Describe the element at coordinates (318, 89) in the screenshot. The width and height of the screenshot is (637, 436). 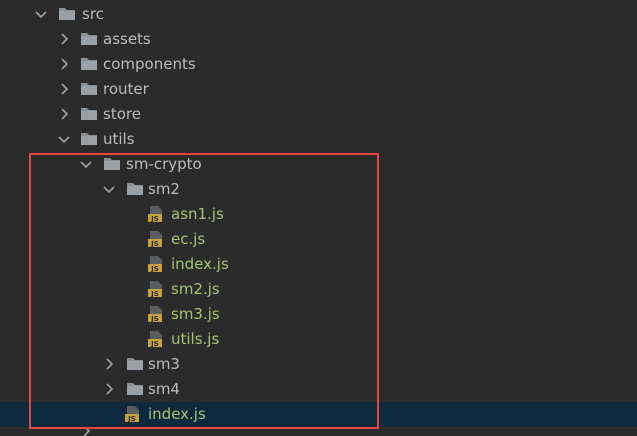
I see `tree-row-router: router` at that location.